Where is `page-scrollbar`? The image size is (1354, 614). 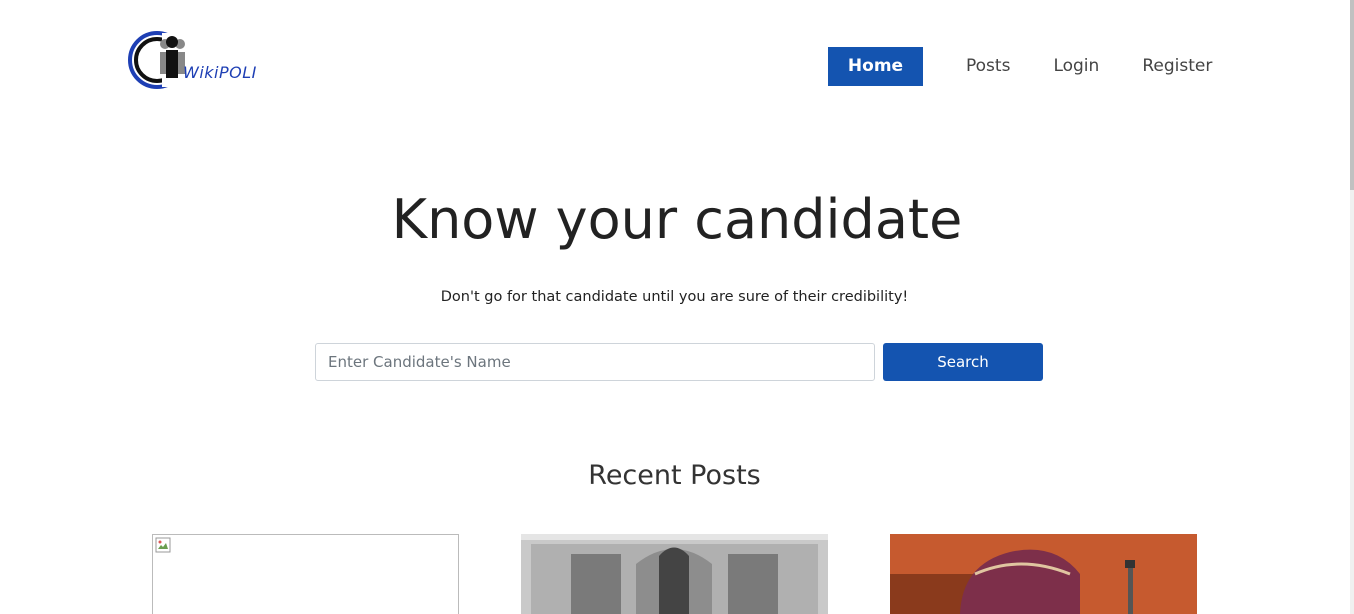 page-scrollbar is located at coordinates (1352, 307).